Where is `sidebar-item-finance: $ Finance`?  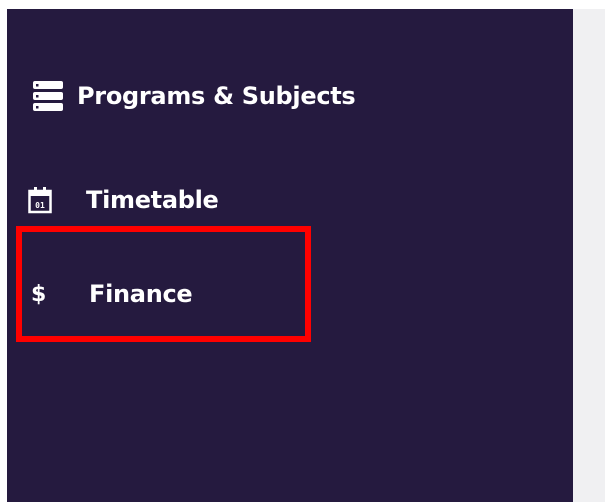
sidebar-item-finance: $ Finance is located at coordinates (112, 294).